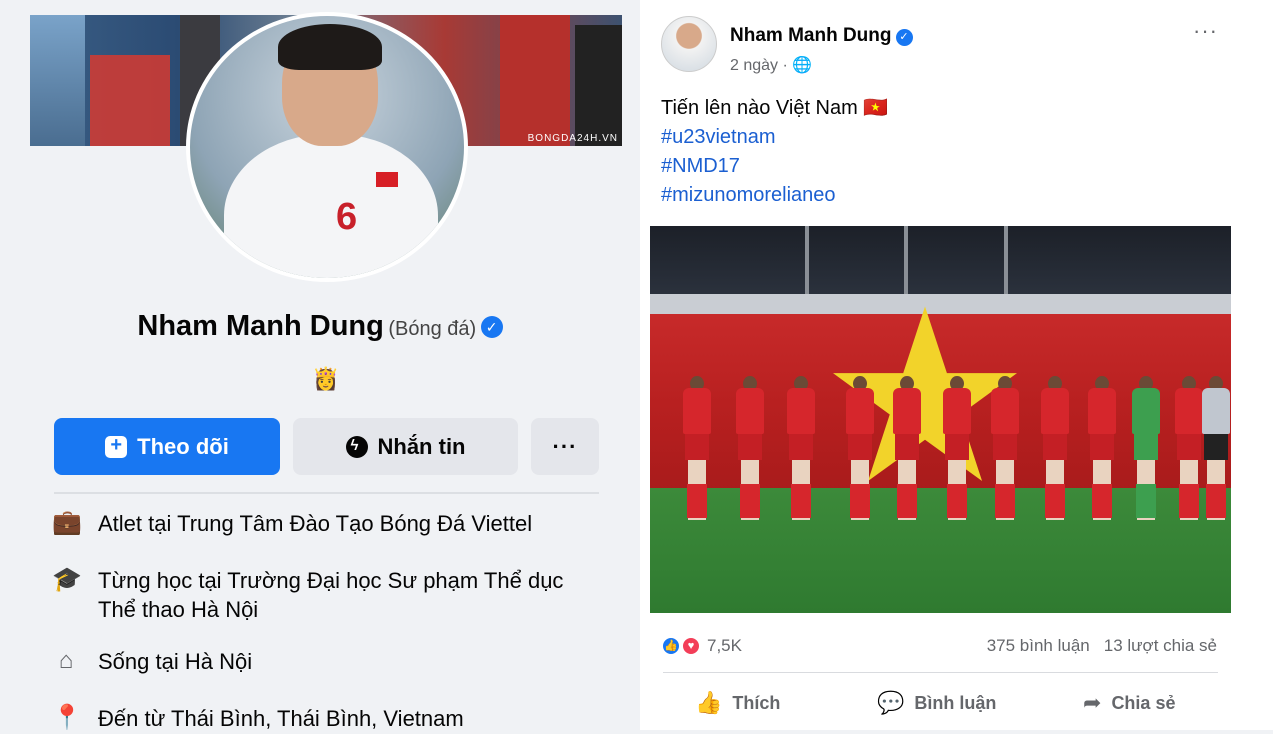 This screenshot has height=734, width=1273. I want to click on follow-icon, so click(116, 446).